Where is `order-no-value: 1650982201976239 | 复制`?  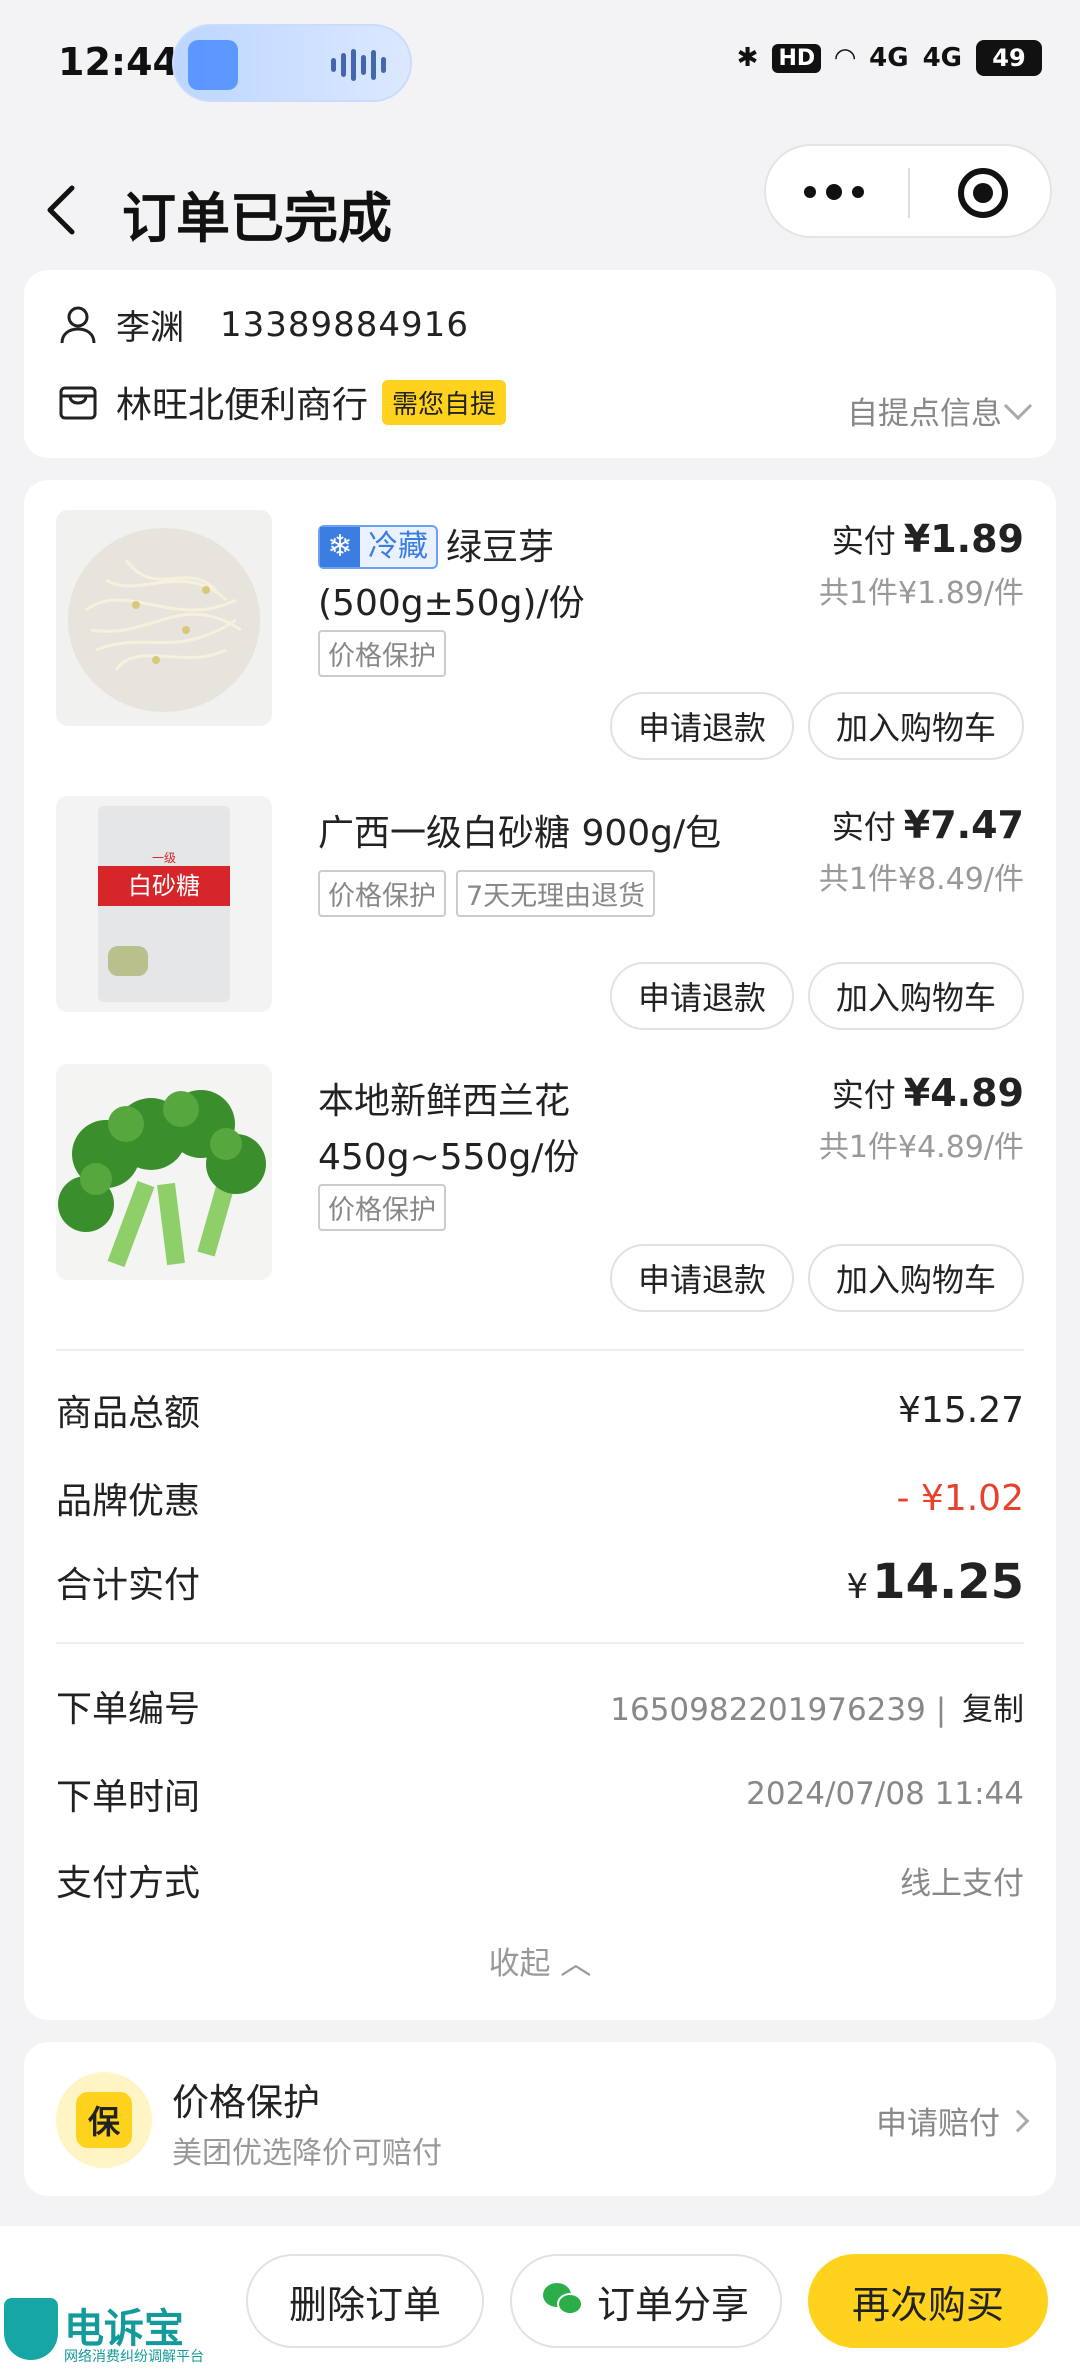 order-no-value: 1650982201976239 | 复制 is located at coordinates (817, 1709).